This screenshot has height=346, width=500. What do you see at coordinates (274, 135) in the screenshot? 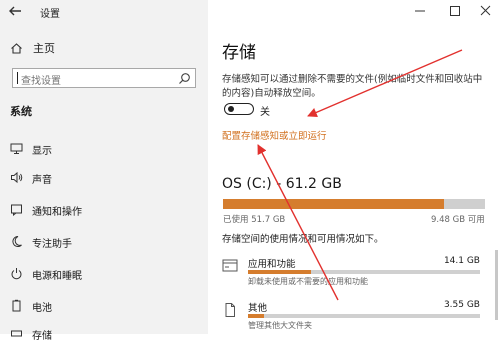
I see `configure-storage-sense-link: 配置存储感知或立即运行` at bounding box center [274, 135].